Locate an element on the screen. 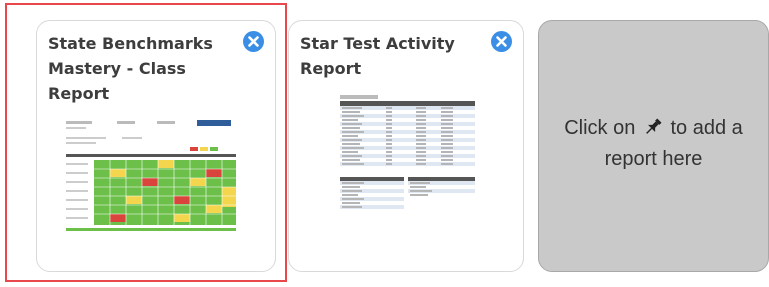  report-card-title: Star Test Activity Report is located at coordinates (377, 56).